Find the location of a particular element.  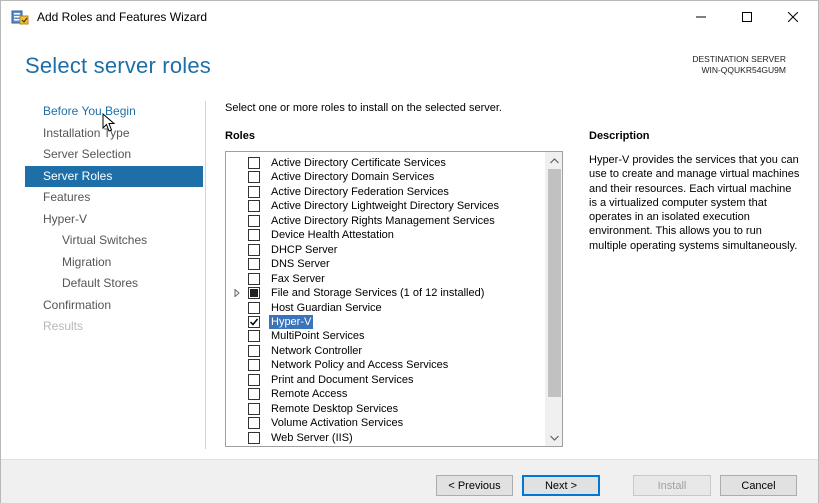

checkmark-icon is located at coordinates (254, 322).